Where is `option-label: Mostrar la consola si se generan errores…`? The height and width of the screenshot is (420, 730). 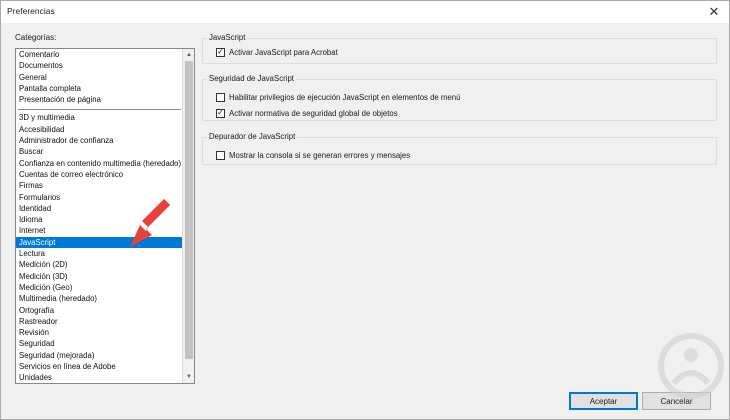
option-label: Mostrar la consola si se generan errores… is located at coordinates (320, 155).